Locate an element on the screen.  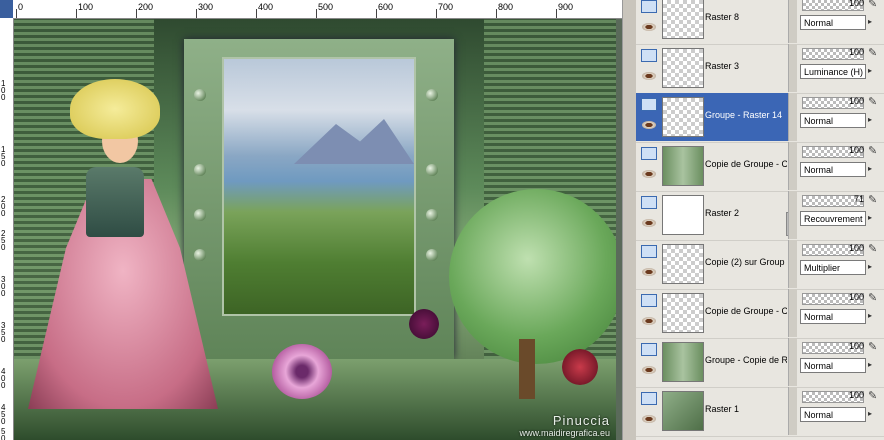
layer-name: Raster 1 is located at coordinates (722, 409).